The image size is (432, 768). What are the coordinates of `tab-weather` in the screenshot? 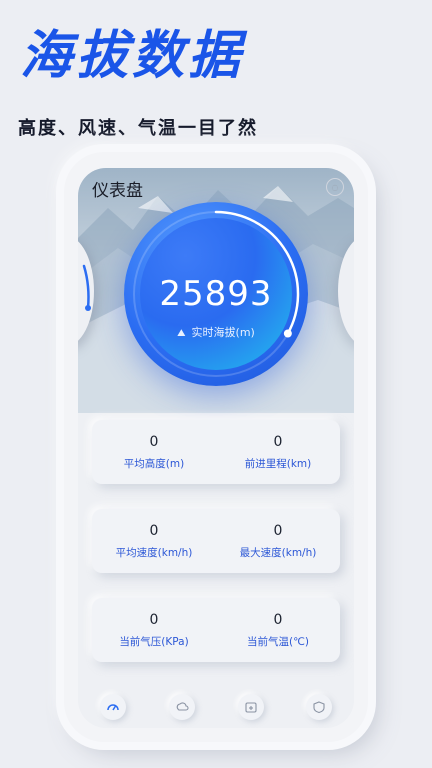 It's located at (182, 707).